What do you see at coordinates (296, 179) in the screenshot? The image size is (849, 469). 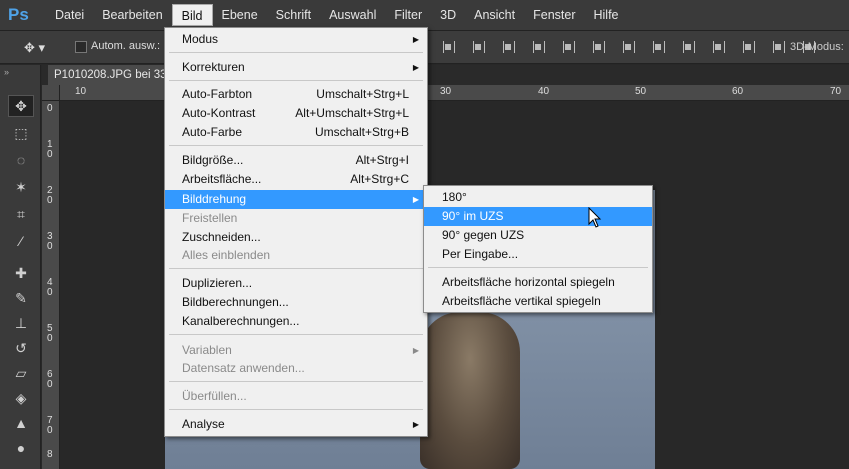 I see `menu-item-arbeitsflaeche: Arbeitsfläche... Alt+Strg+C` at bounding box center [296, 179].